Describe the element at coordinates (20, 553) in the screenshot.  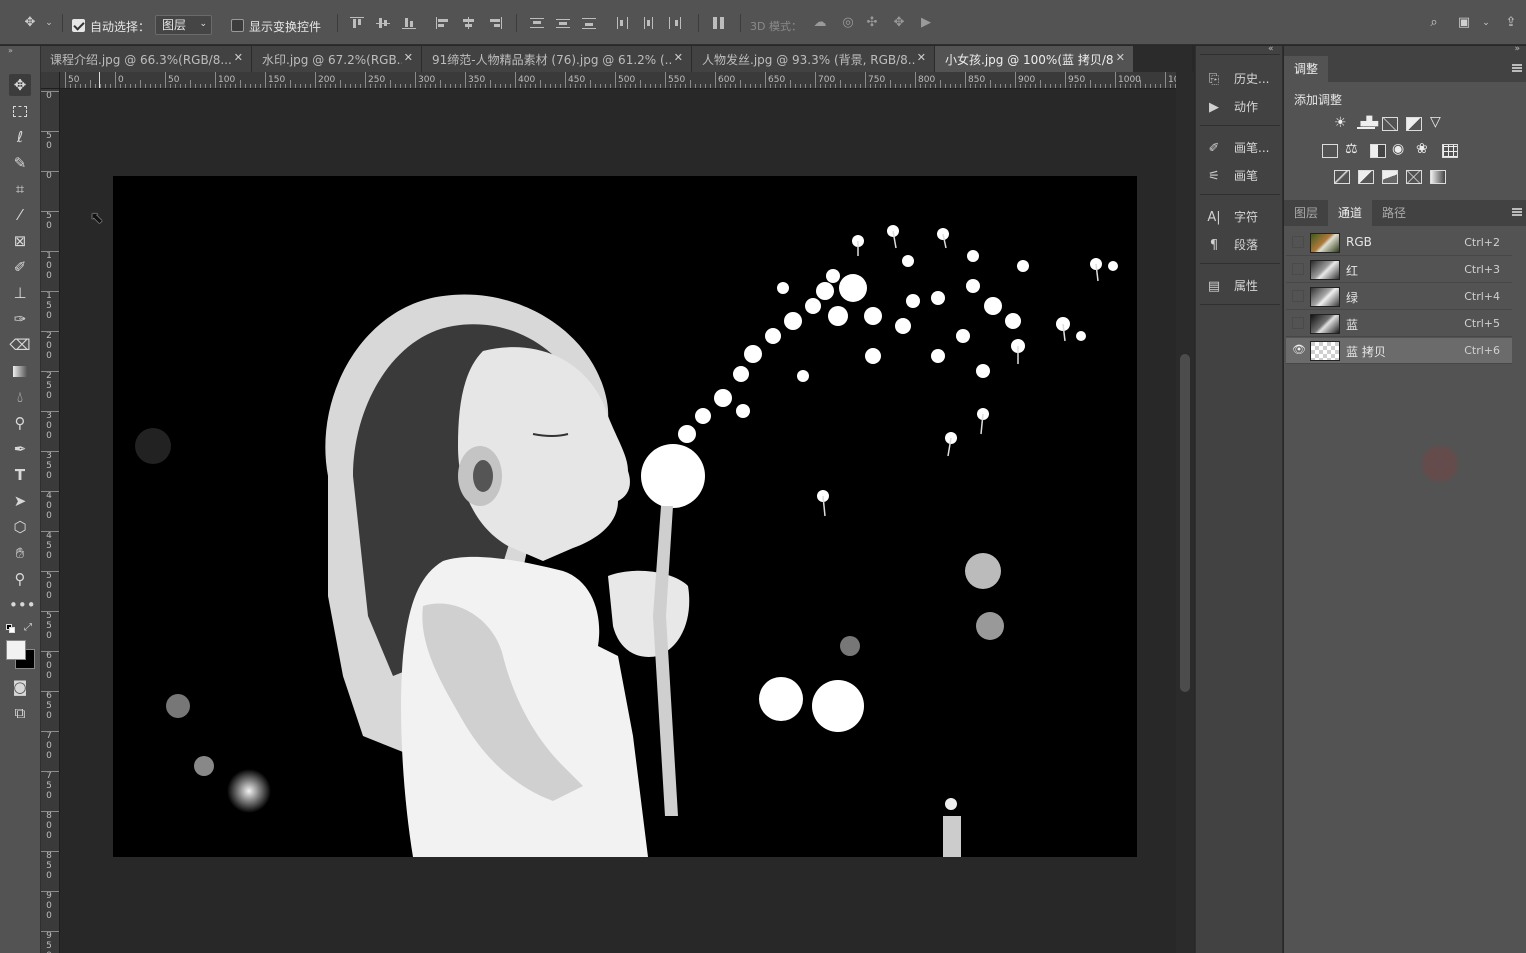
I see `hand-tool-icon: ✋︎` at that location.